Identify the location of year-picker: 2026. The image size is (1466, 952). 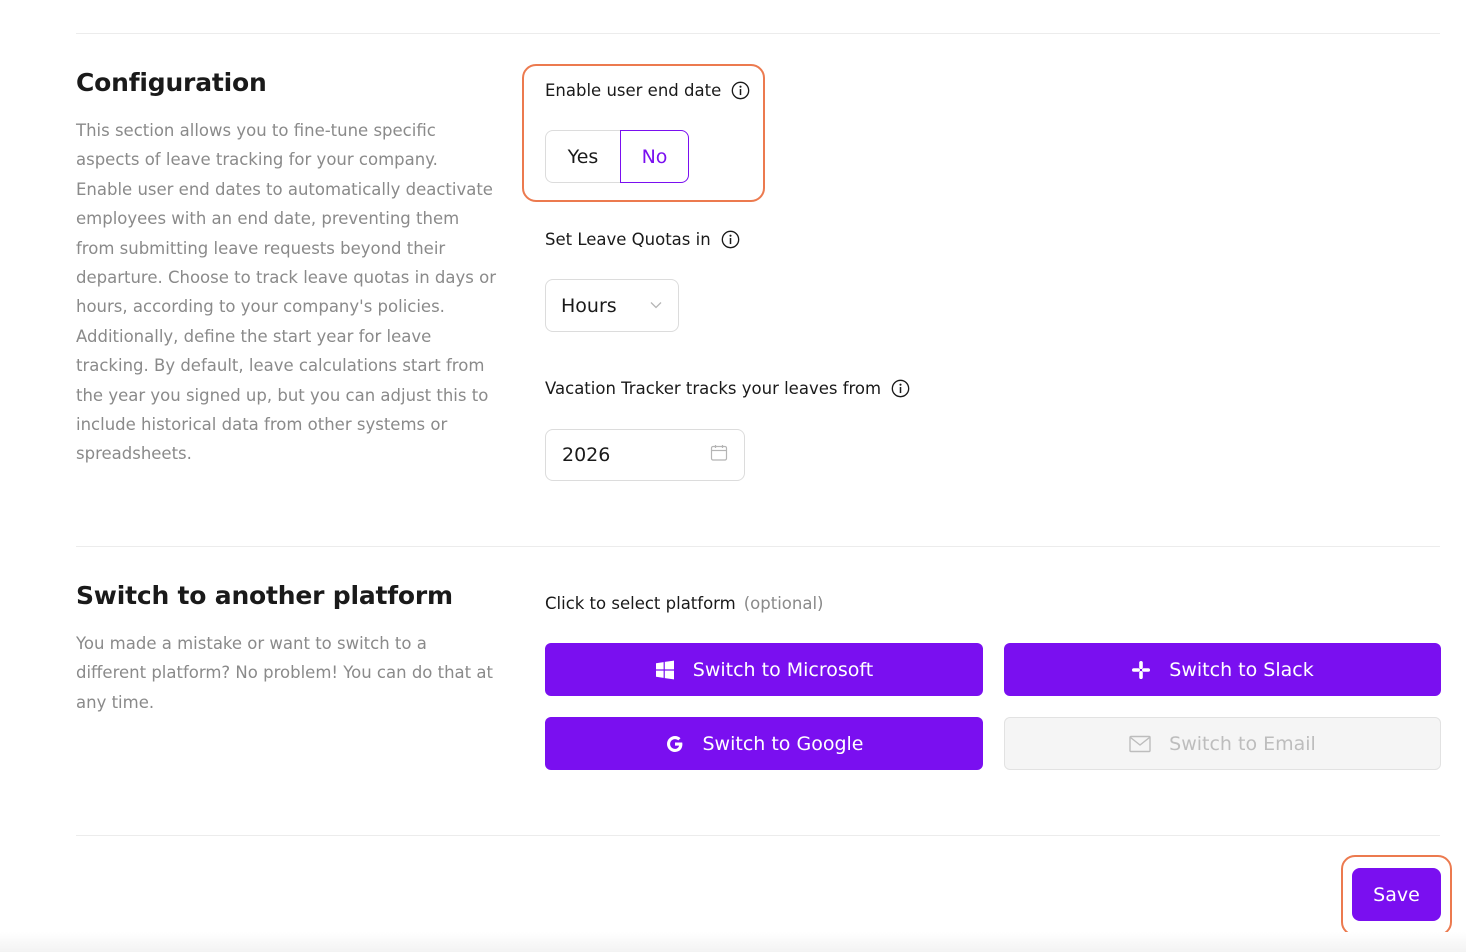
(645, 455).